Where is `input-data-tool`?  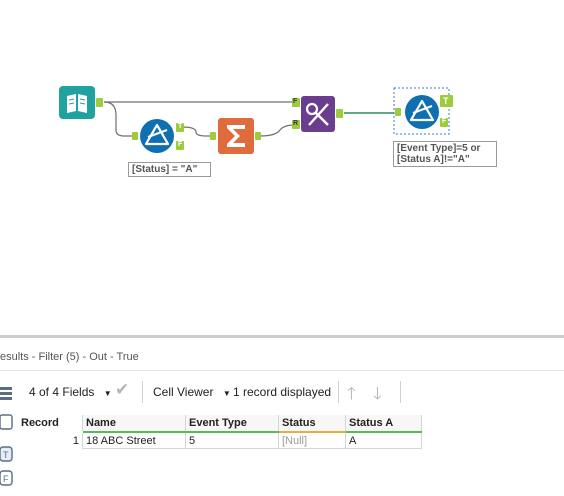
input-data-tool is located at coordinates (81, 102).